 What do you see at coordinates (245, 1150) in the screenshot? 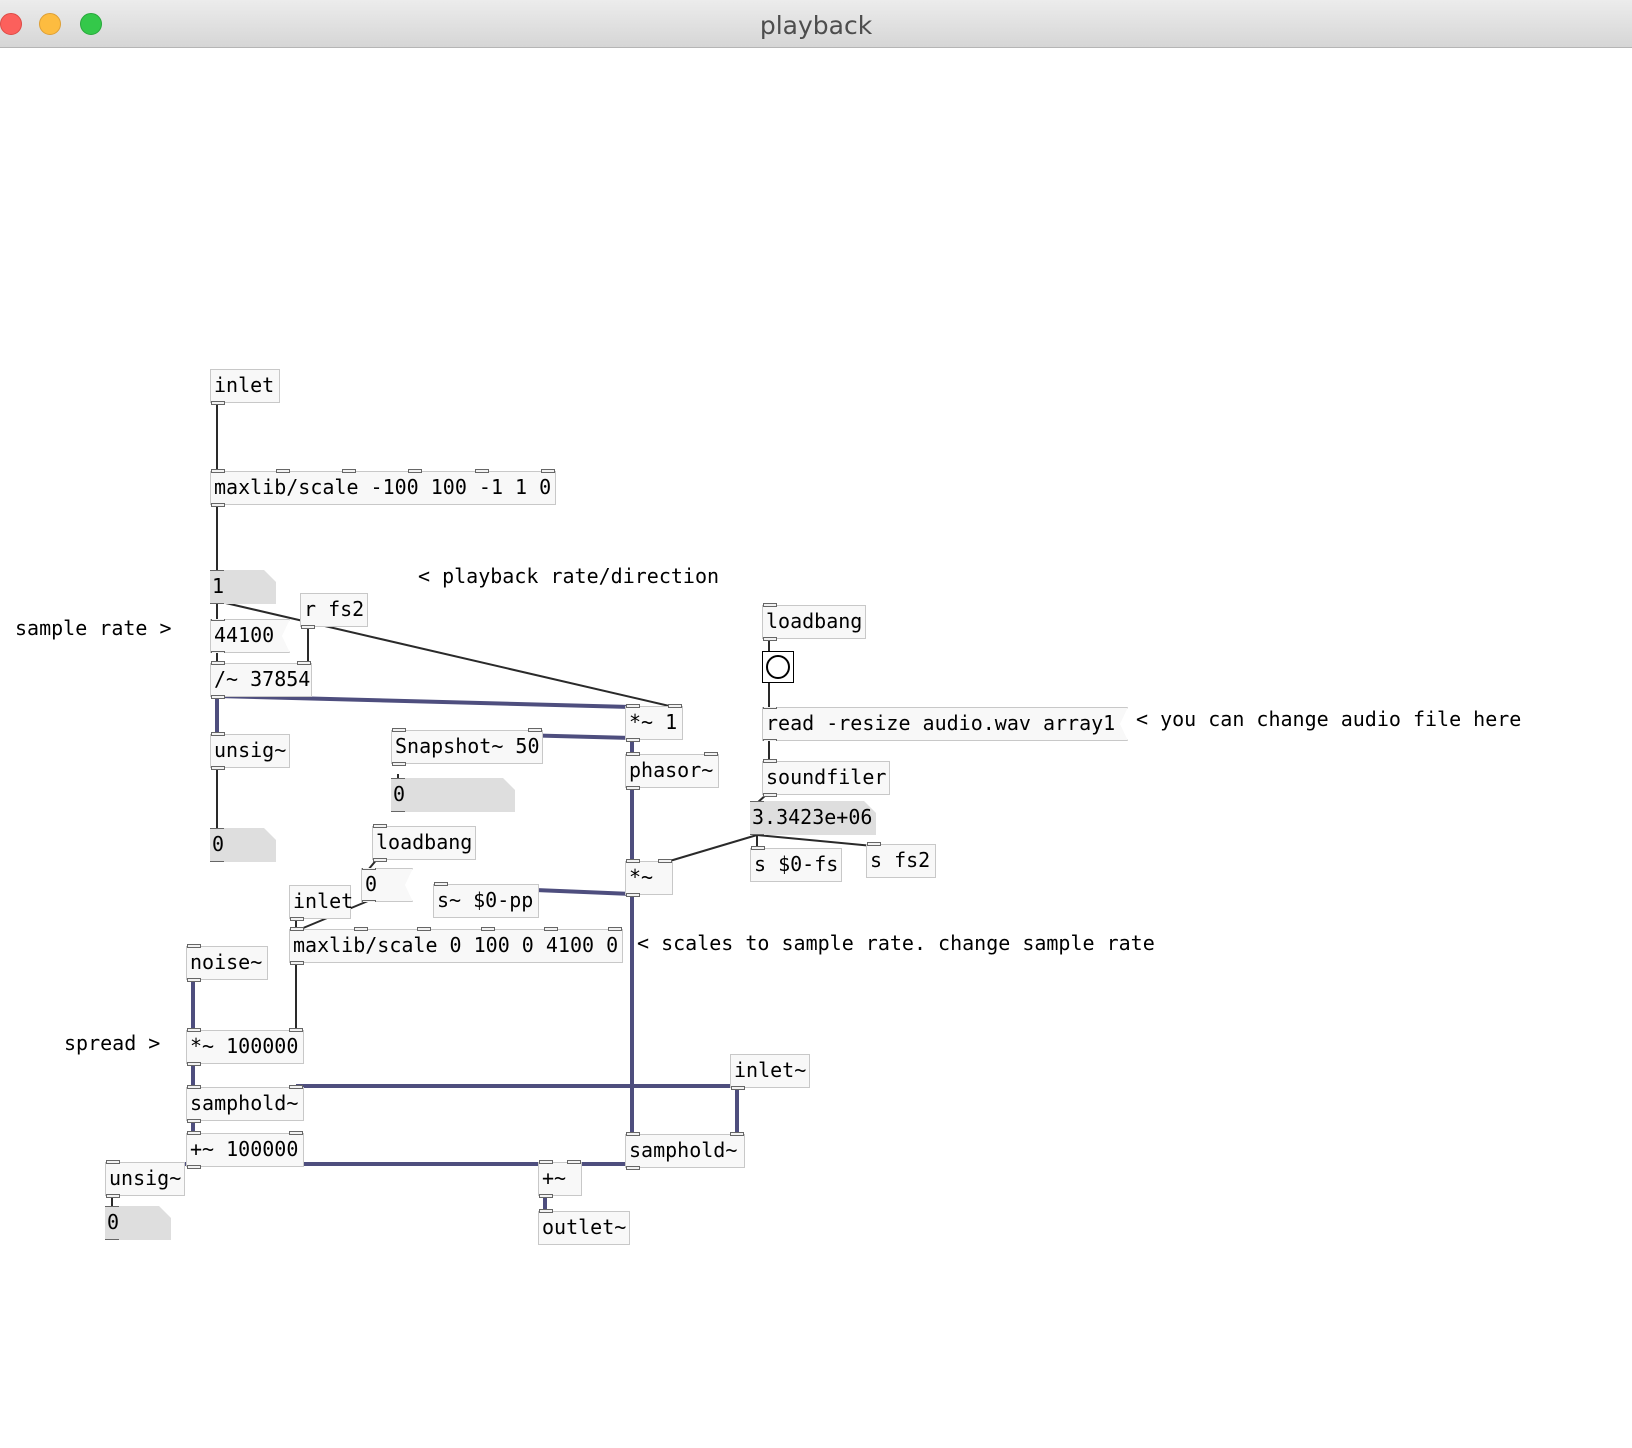
I see `add-offset-object: +~ 100000` at bounding box center [245, 1150].